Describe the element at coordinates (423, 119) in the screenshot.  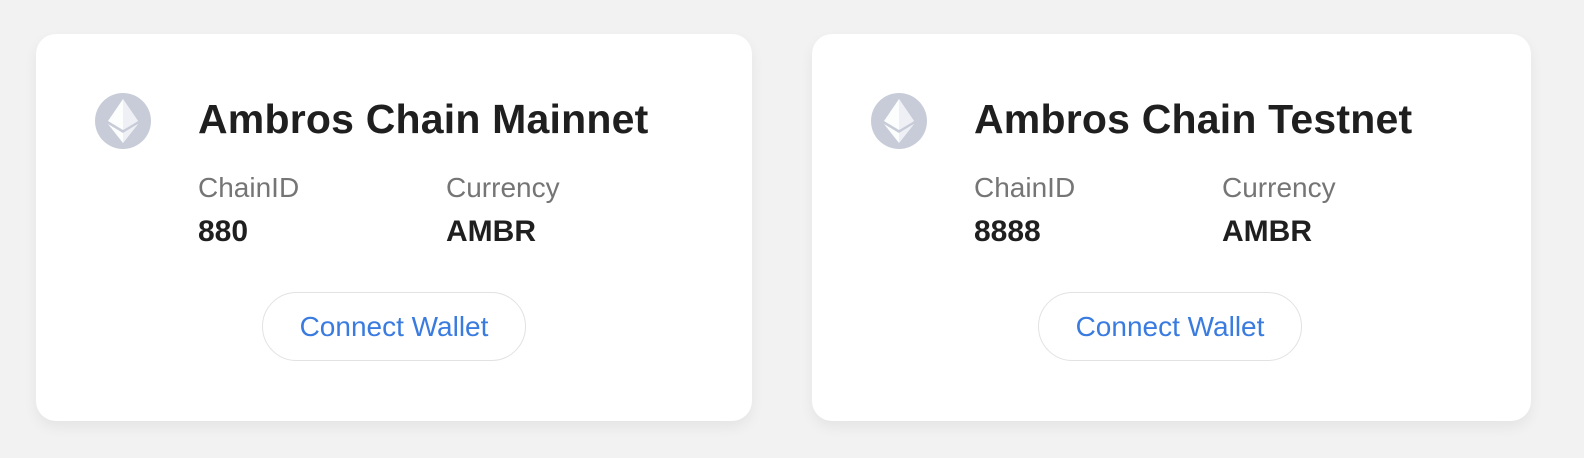
I see `network-title: Ambros Chain Mainnet` at that location.